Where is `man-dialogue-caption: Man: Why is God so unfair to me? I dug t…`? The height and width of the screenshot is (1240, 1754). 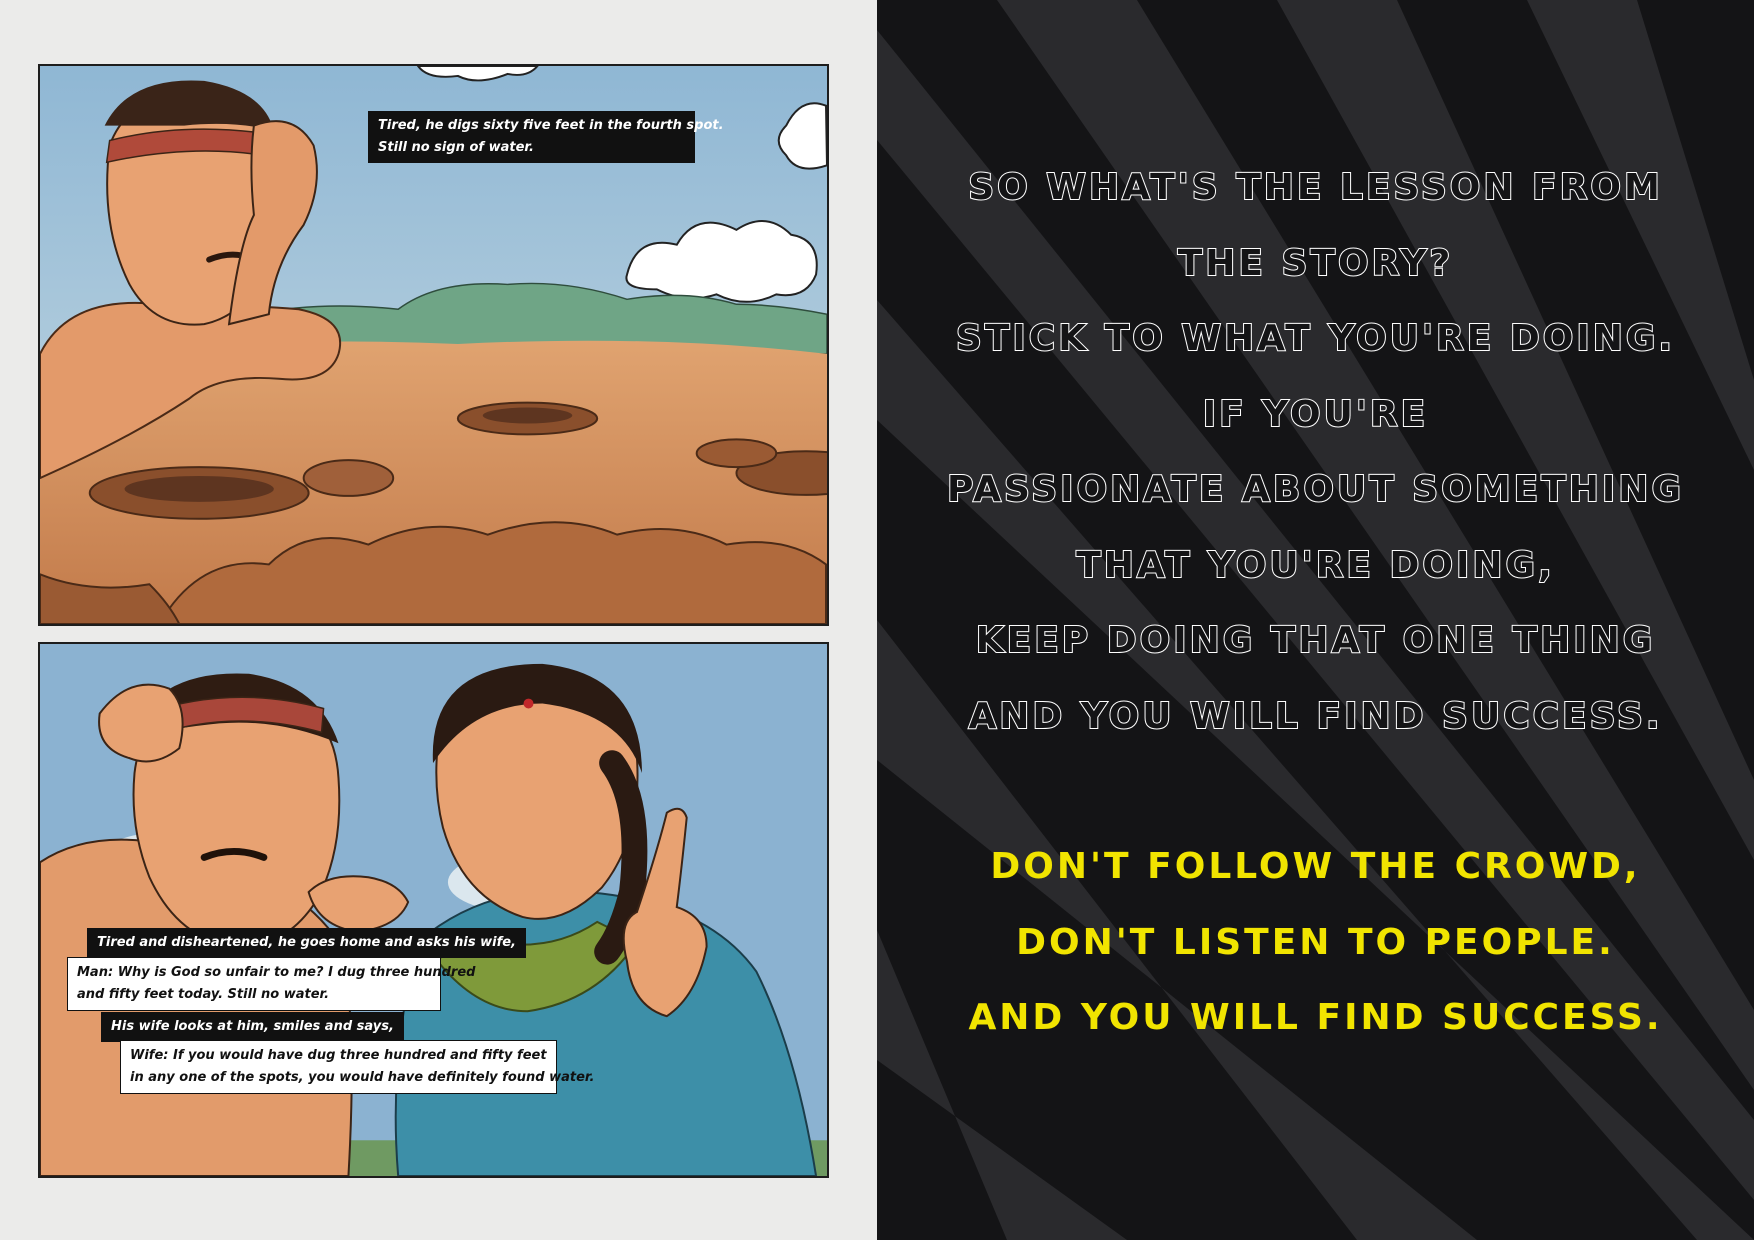 man-dialogue-caption: Man: Why is God so unfair to me? I dug t… is located at coordinates (271, 984).